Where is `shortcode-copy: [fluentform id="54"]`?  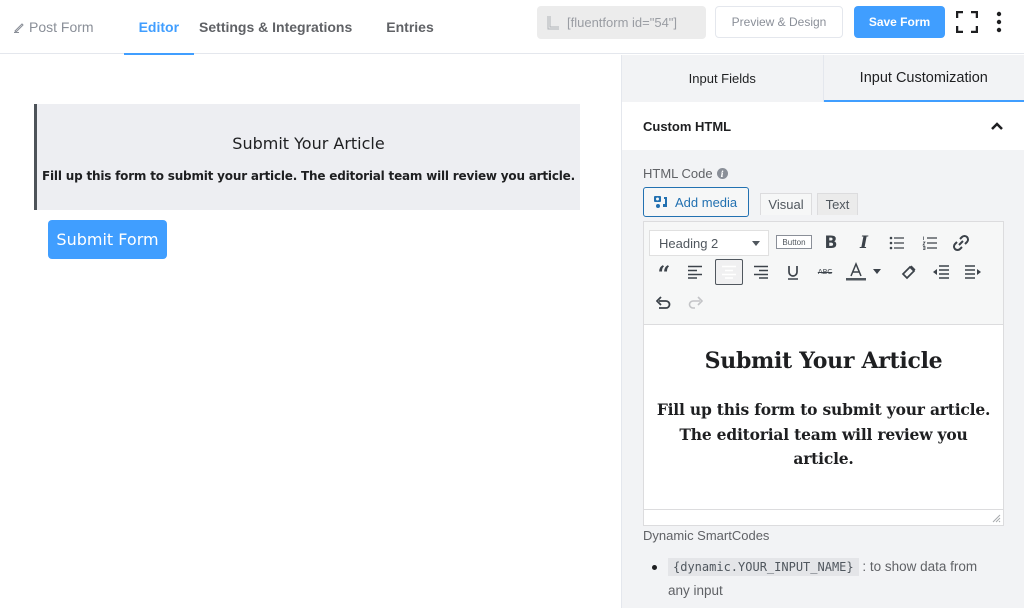 shortcode-copy: [fluentform id="54"] is located at coordinates (621, 22).